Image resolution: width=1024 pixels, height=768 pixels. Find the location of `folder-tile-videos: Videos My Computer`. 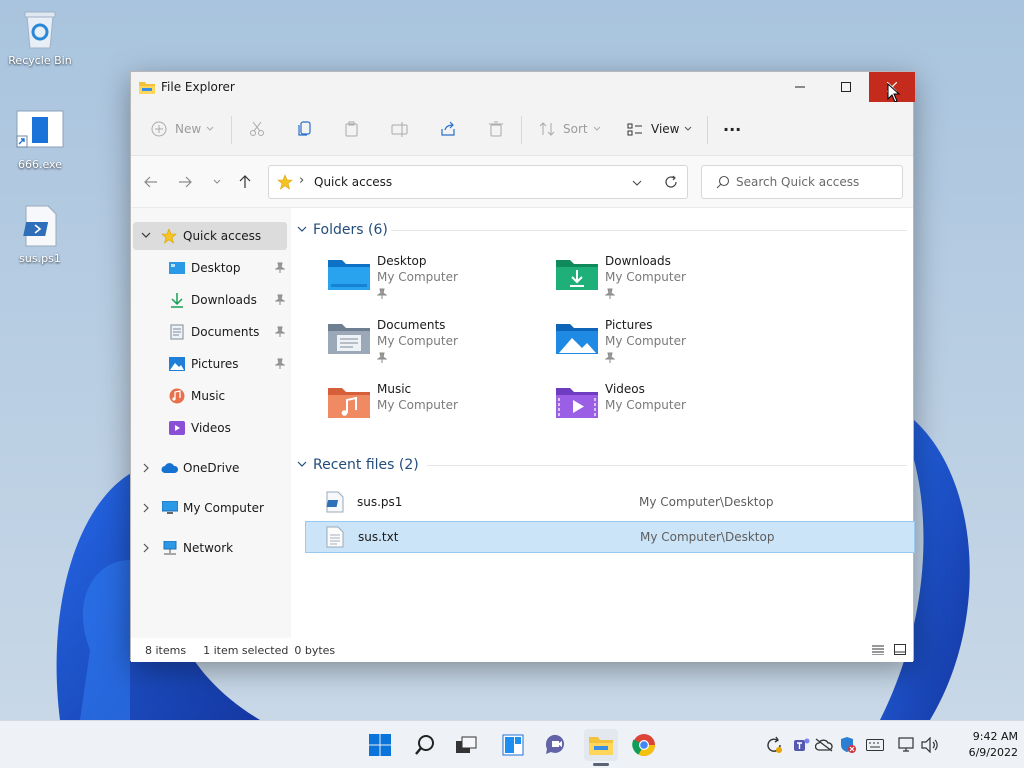

folder-tile-videos: Videos My Computer is located at coordinates (665, 412).